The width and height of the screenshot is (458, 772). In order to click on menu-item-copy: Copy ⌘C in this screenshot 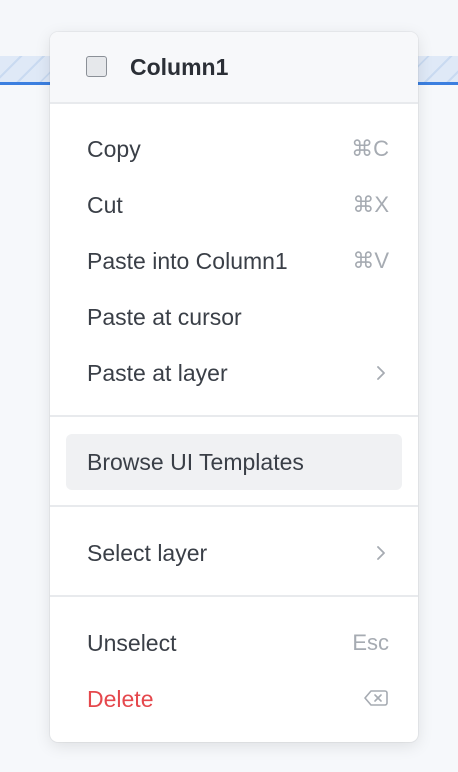, I will do `click(234, 148)`.